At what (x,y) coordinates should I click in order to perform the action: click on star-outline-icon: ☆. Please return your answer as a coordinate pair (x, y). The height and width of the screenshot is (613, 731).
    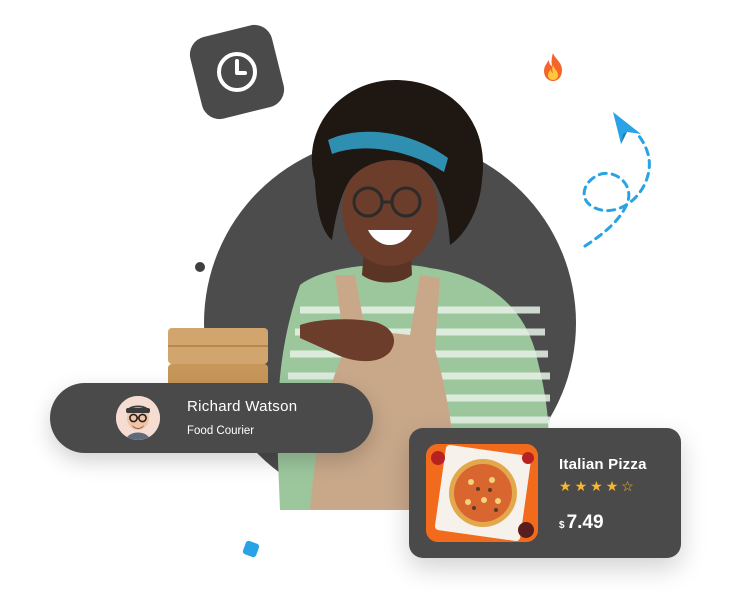
    Looking at the image, I should click on (627, 486).